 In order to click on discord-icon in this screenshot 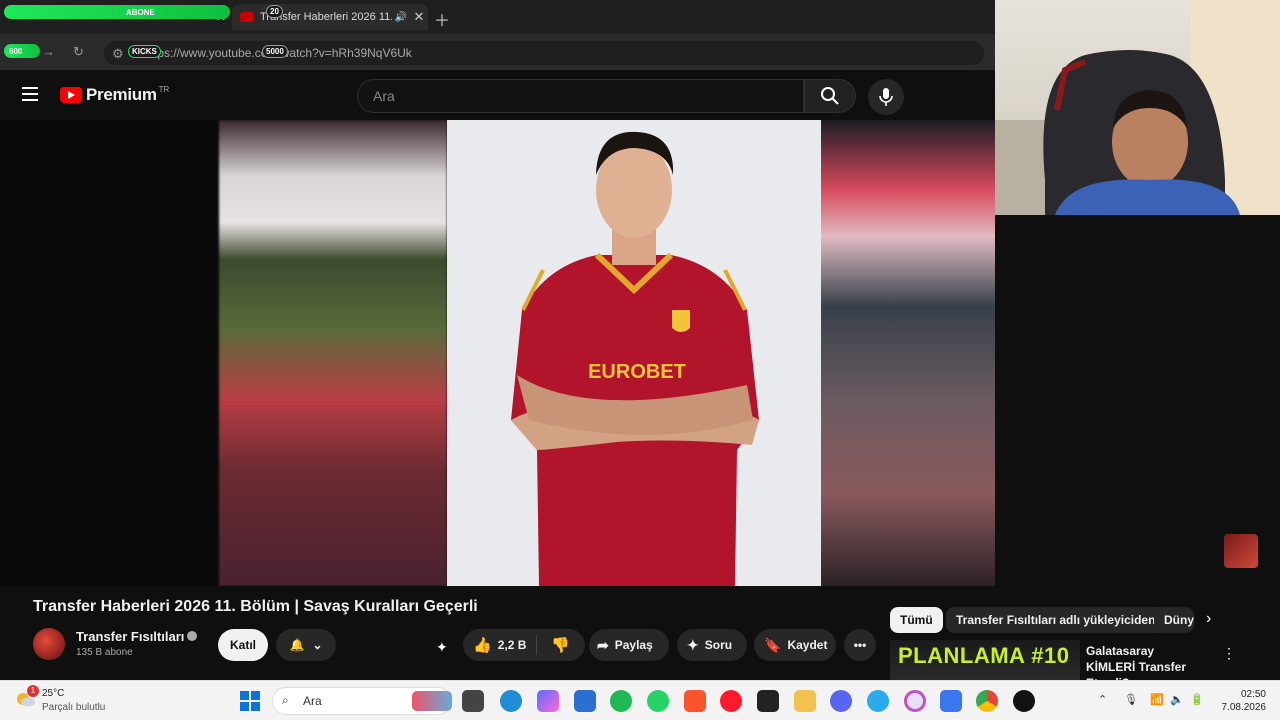, I will do `click(841, 701)`.